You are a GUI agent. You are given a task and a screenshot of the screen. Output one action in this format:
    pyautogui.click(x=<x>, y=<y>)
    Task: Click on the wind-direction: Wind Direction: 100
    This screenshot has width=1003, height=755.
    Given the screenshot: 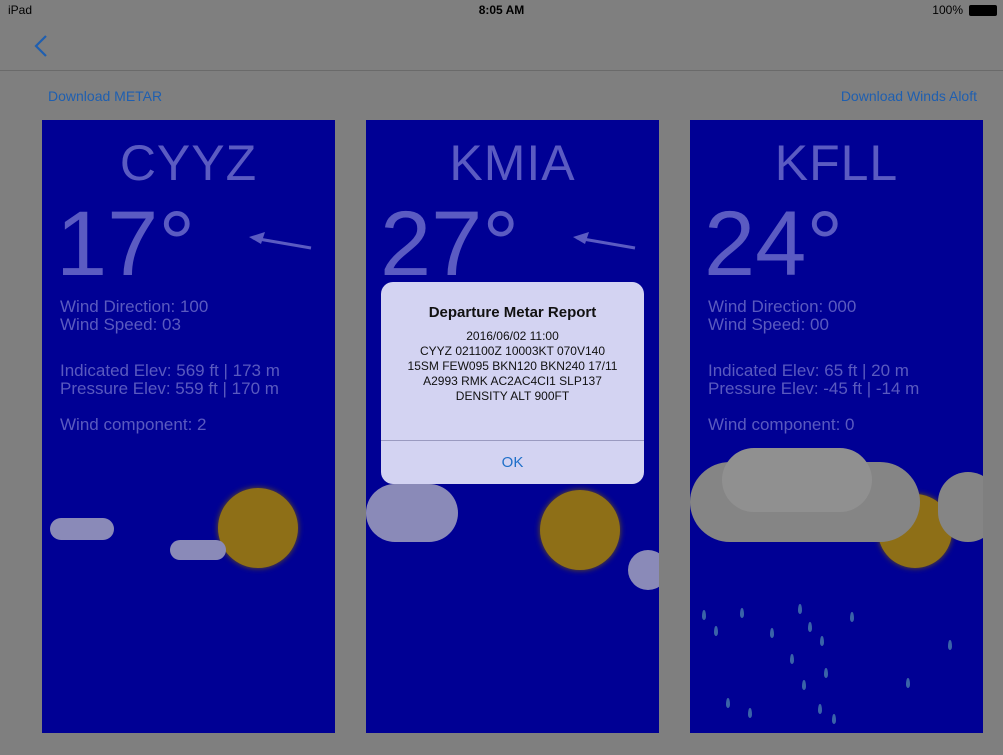 What is the action you would take?
    pyautogui.click(x=134, y=306)
    